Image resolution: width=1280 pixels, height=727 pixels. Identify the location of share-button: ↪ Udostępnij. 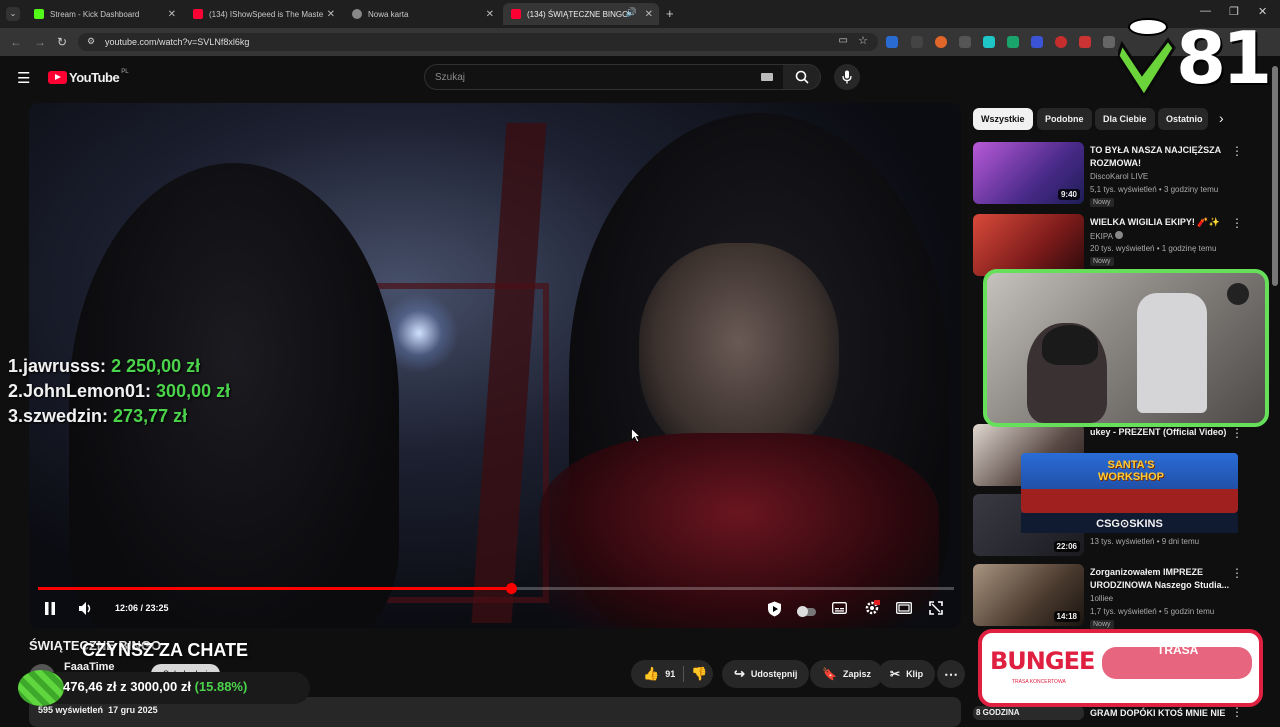
(766, 674).